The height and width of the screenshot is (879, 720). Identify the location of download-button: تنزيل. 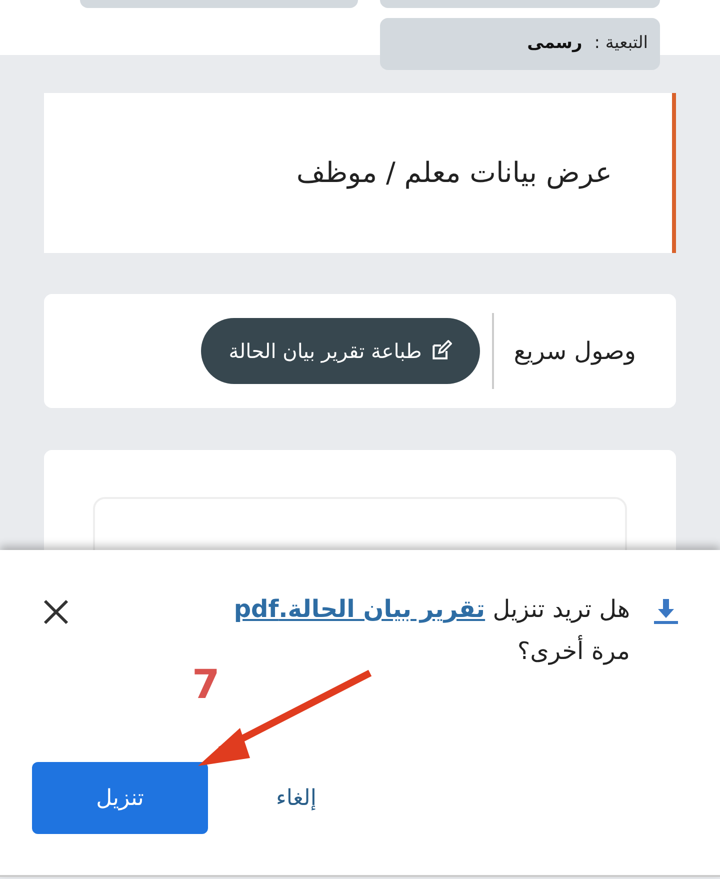
(120, 798).